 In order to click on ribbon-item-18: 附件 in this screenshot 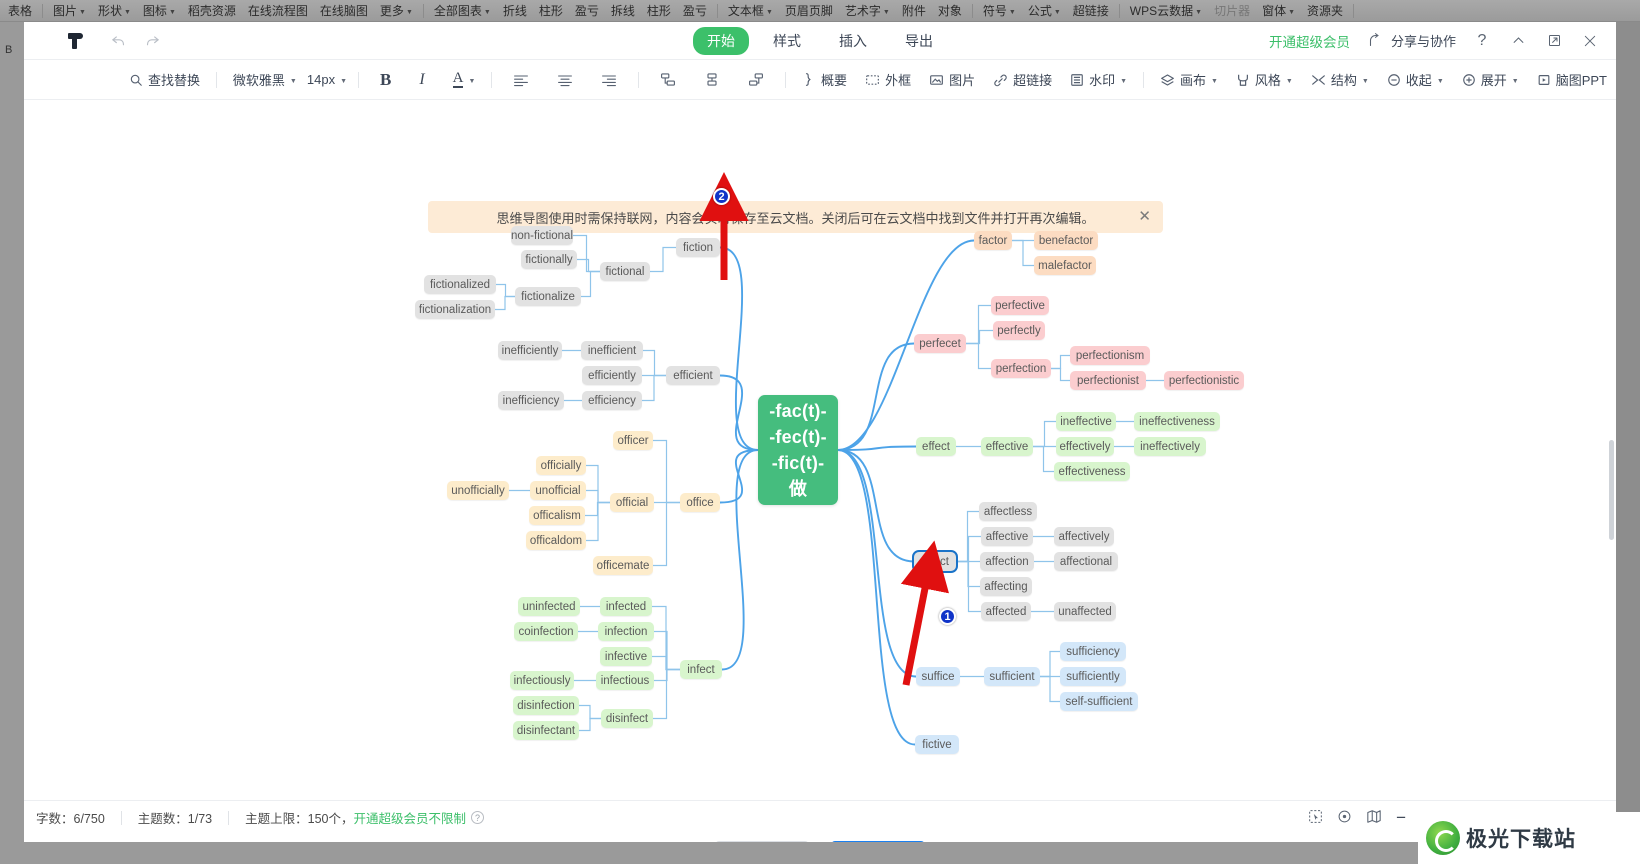, I will do `click(914, 10)`.